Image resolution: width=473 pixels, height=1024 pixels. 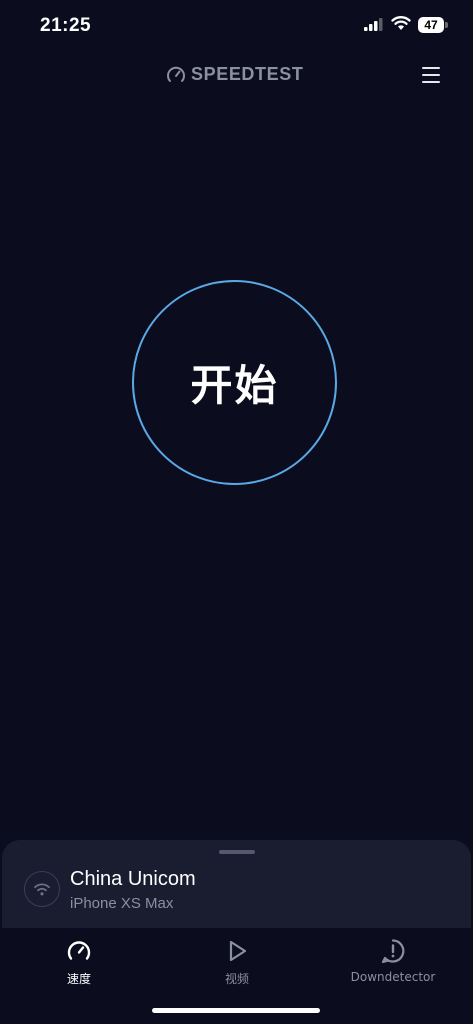 I want to click on app-header: SPEEDTEST, so click(x=236, y=76).